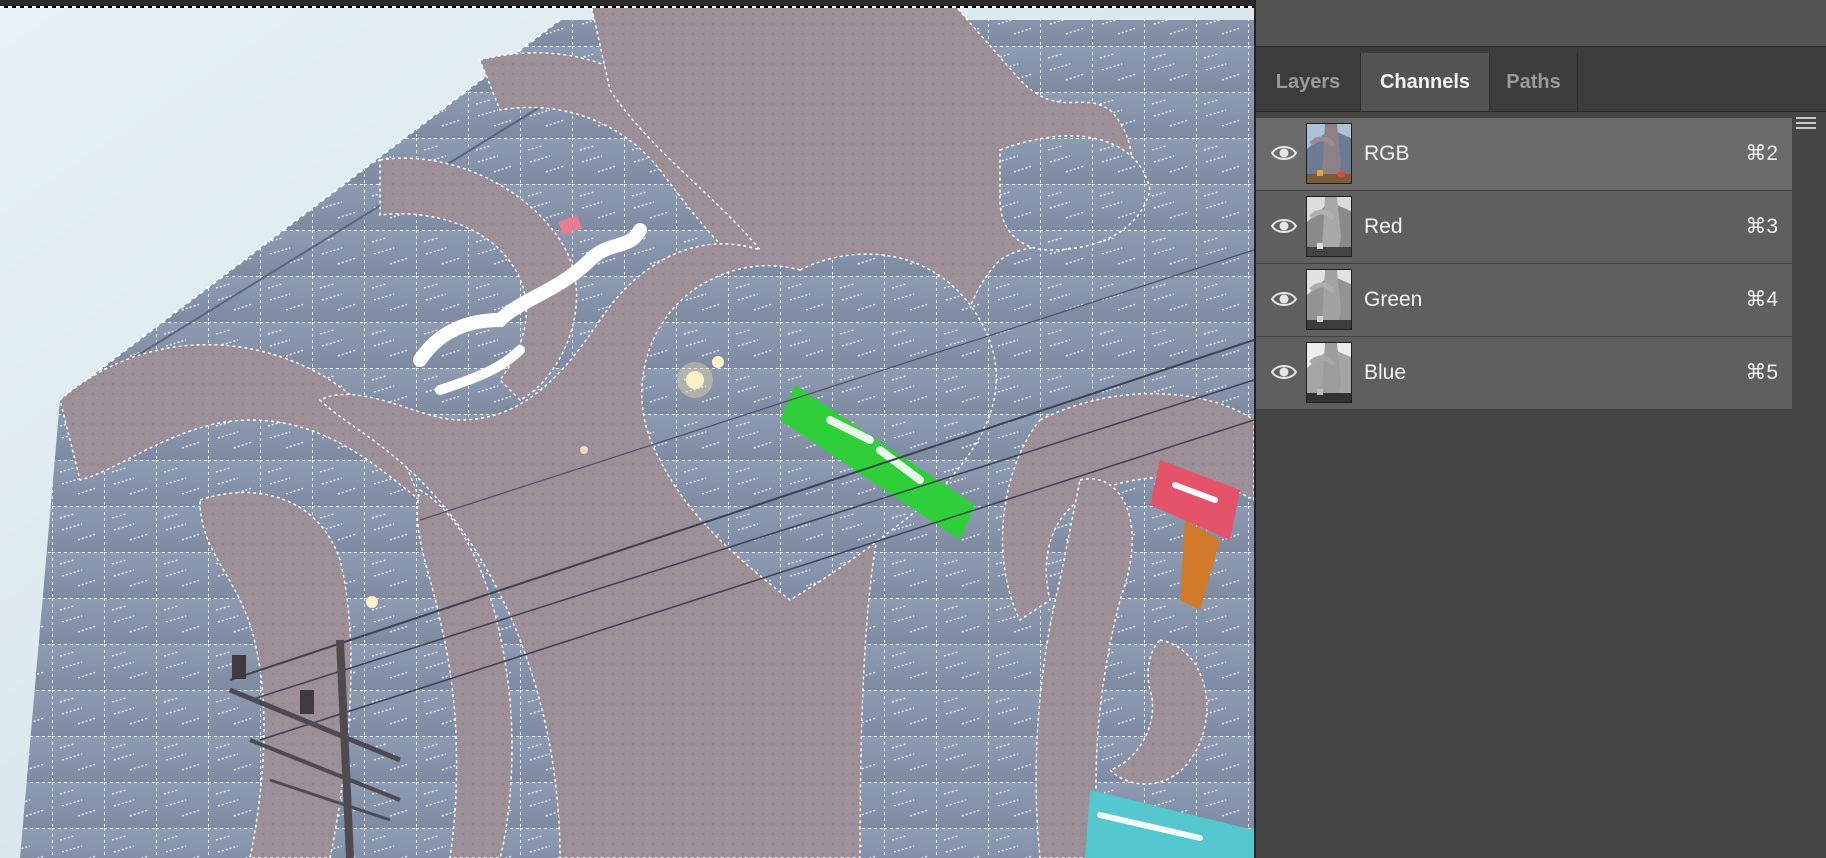 The image size is (1826, 858). Describe the element at coordinates (1761, 226) in the screenshot. I see `channel-shortcut: ⌘3` at that location.